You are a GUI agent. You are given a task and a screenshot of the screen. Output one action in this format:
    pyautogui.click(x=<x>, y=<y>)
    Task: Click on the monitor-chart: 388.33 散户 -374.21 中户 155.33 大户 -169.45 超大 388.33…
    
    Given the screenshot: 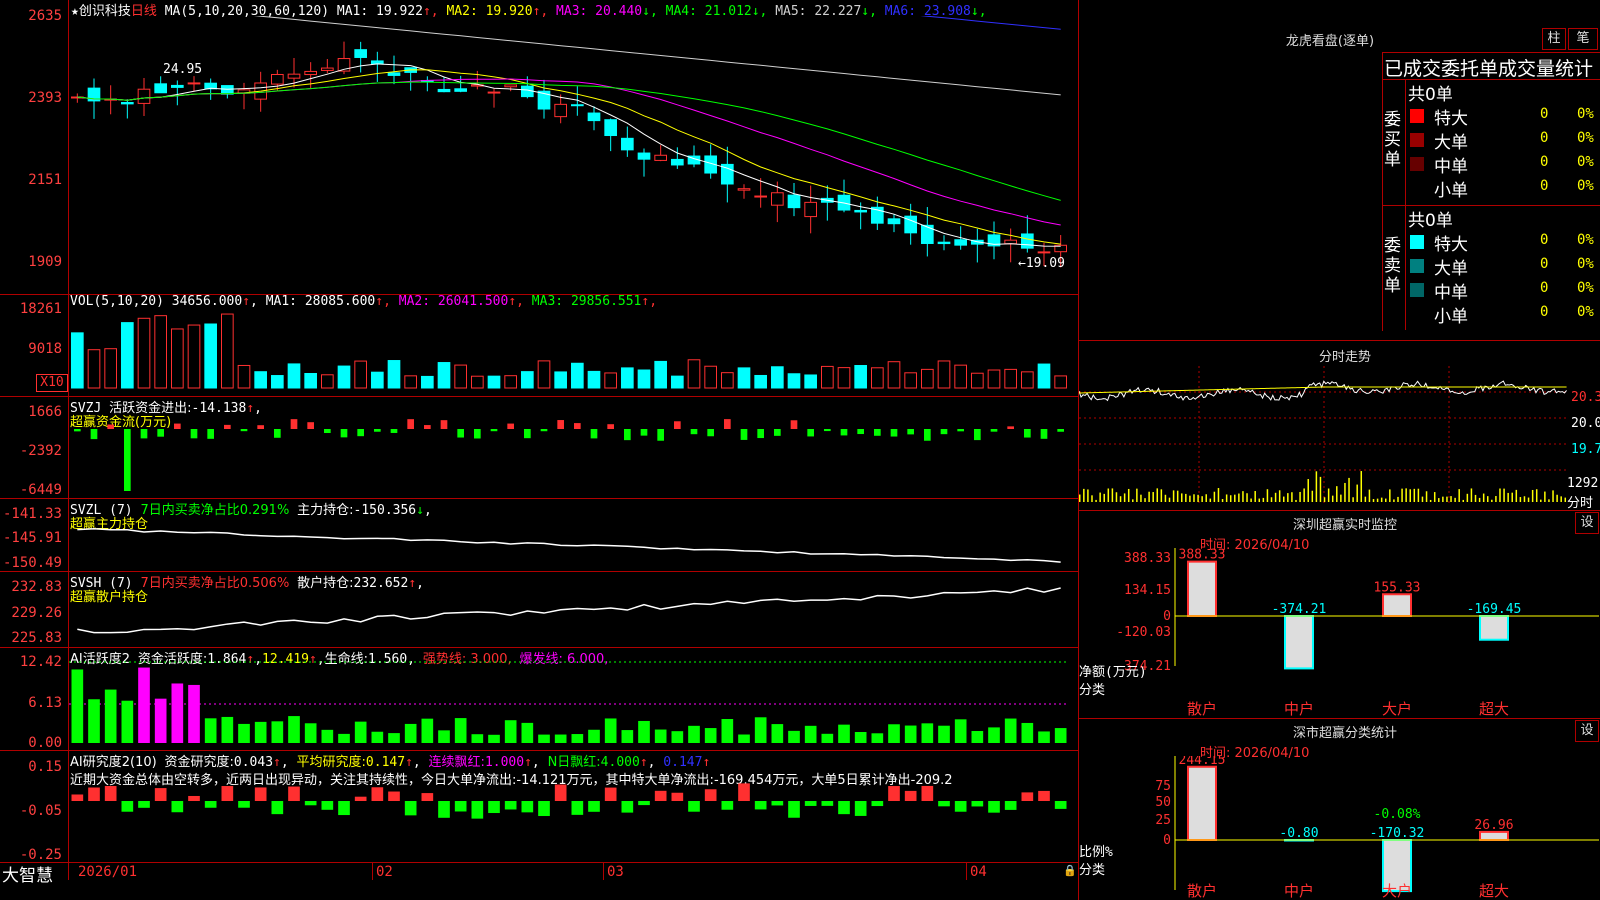 What is the action you would take?
    pyautogui.click(x=1339, y=633)
    